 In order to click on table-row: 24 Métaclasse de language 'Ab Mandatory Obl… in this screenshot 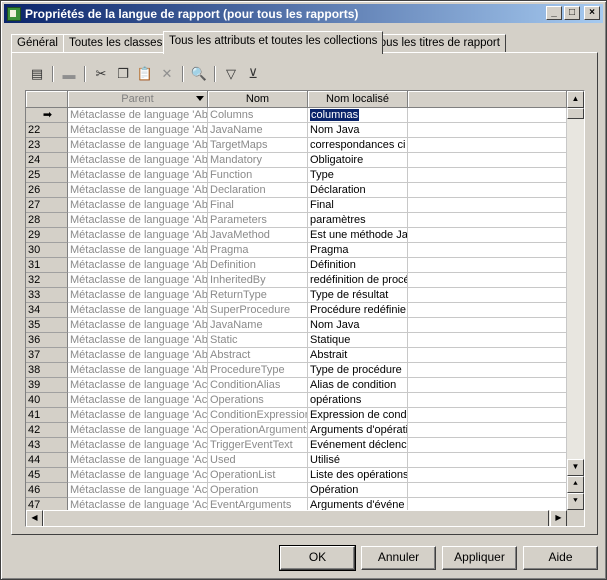, I will do `click(296, 160)`.